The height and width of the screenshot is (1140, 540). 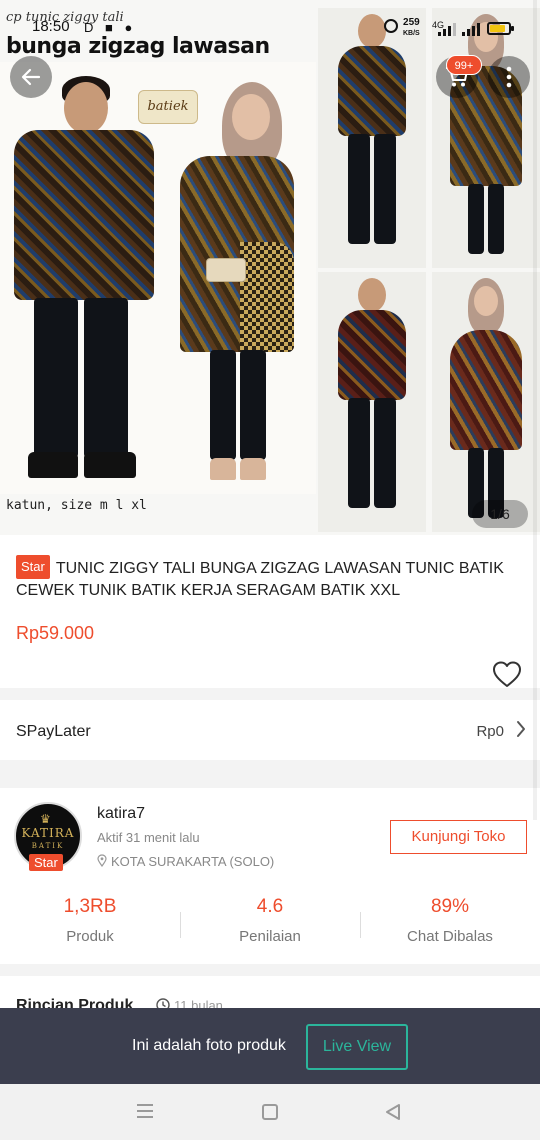 What do you see at coordinates (56, 378) in the screenshot?
I see `model-man-left-leg` at bounding box center [56, 378].